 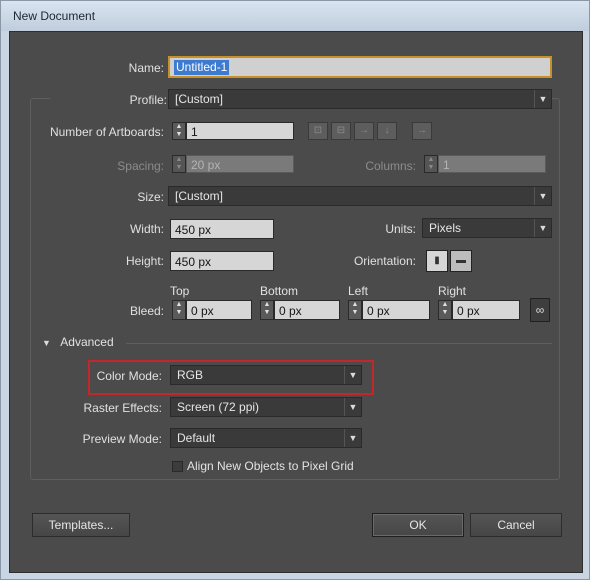 I want to click on landscape-icon: ▬, so click(x=461, y=261).